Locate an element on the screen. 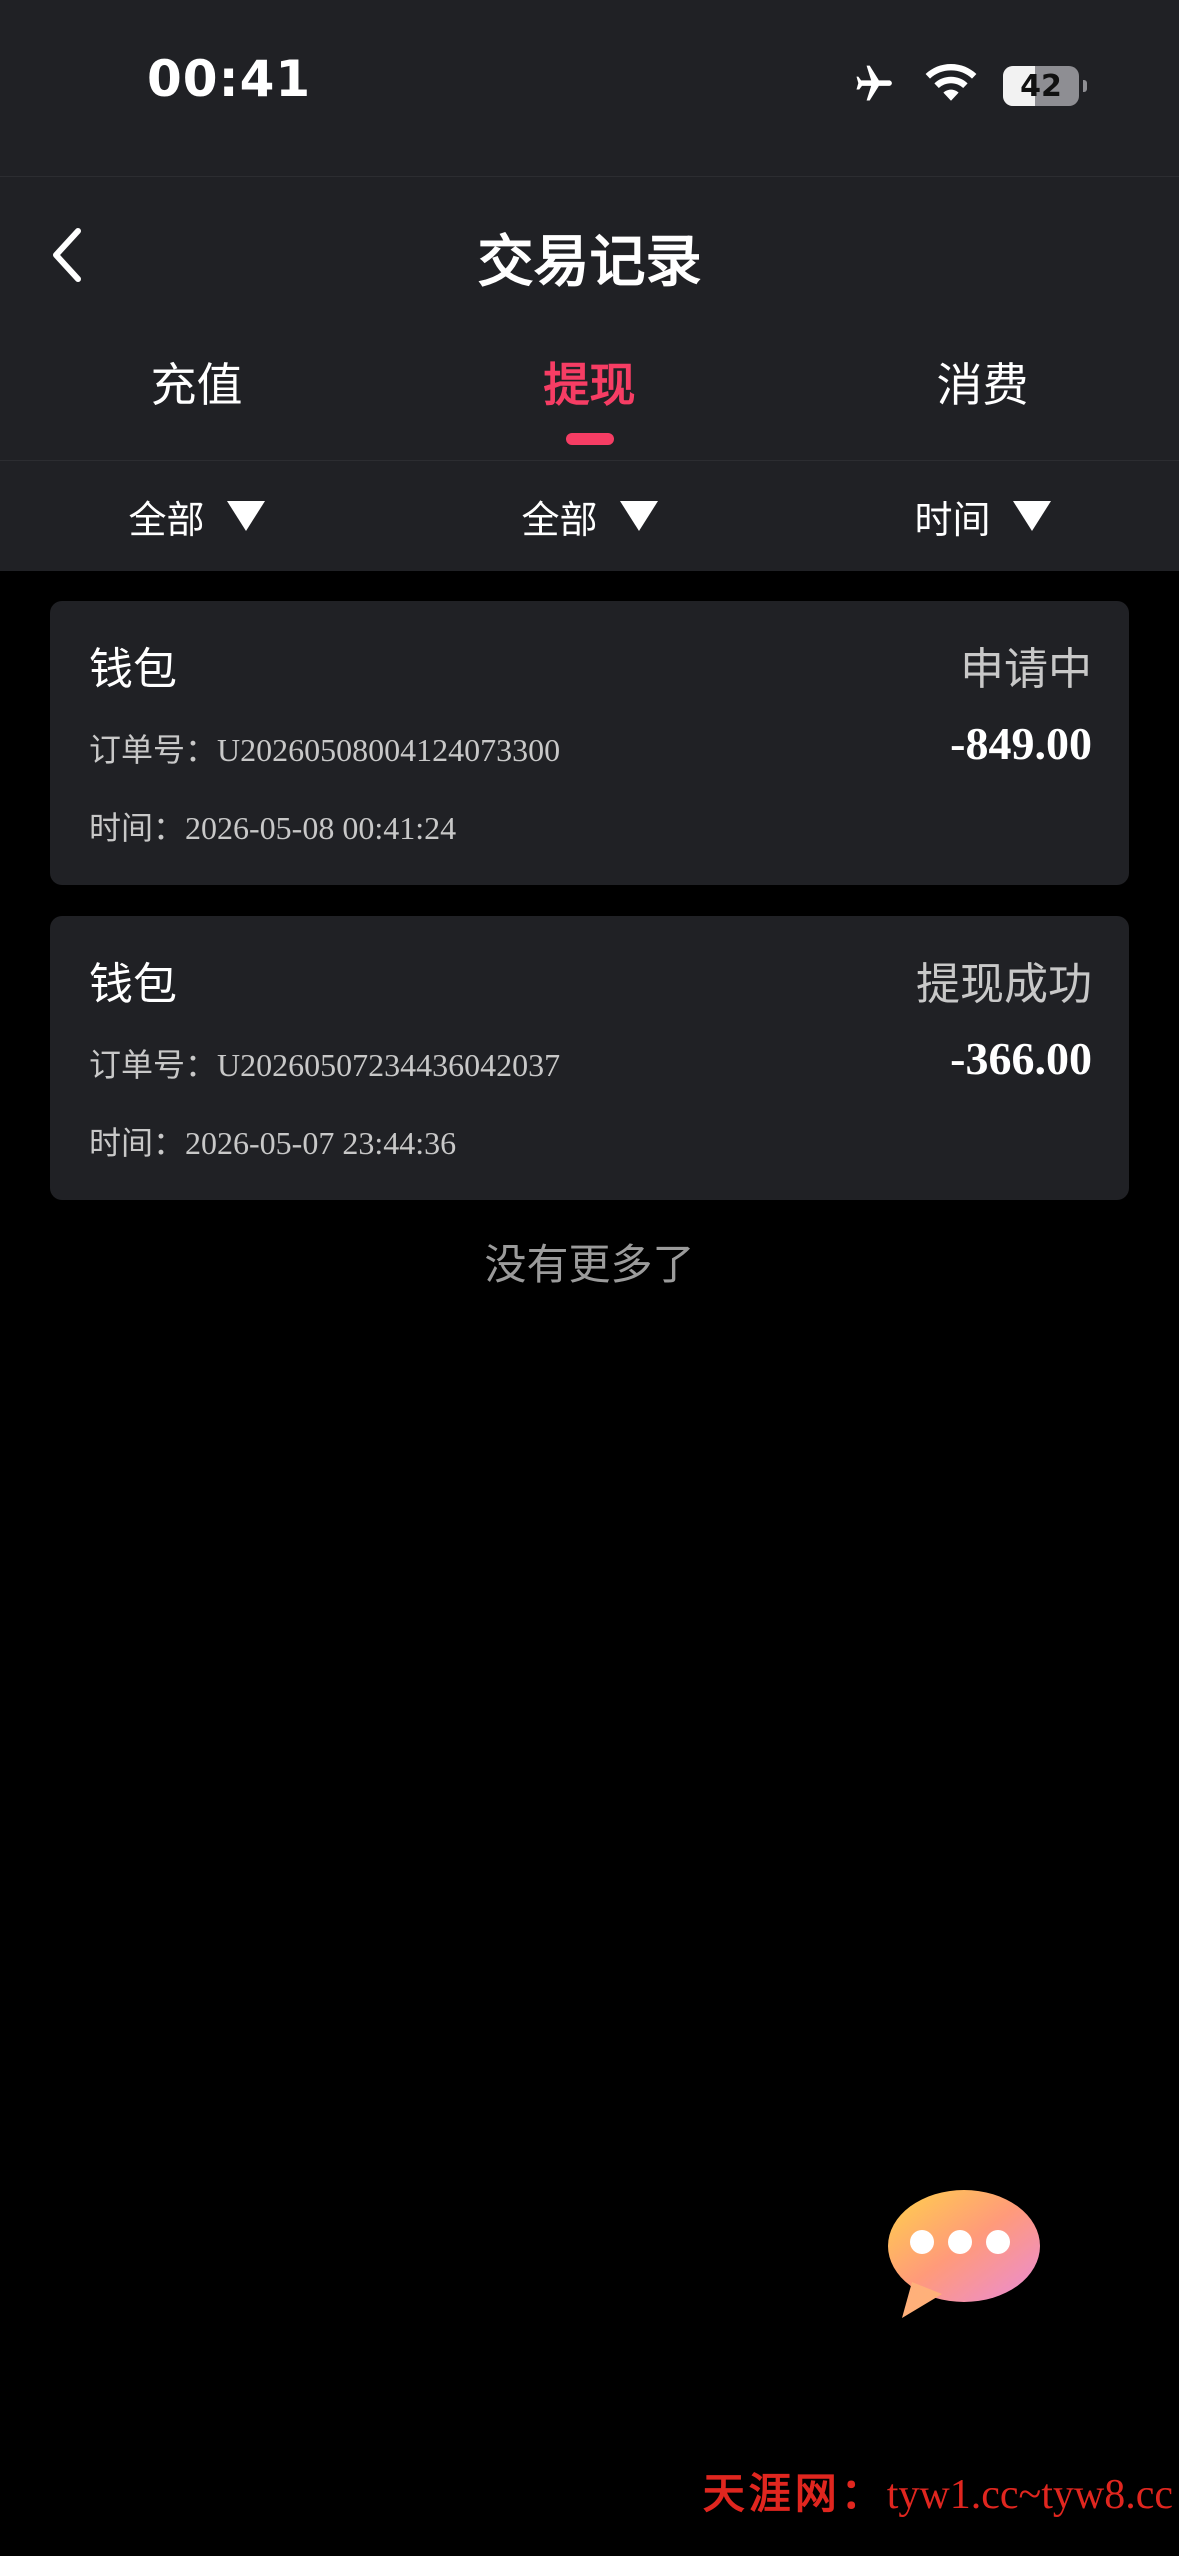 The width and height of the screenshot is (1179, 2556). tab-recharge: 充值 is located at coordinates (196, 392).